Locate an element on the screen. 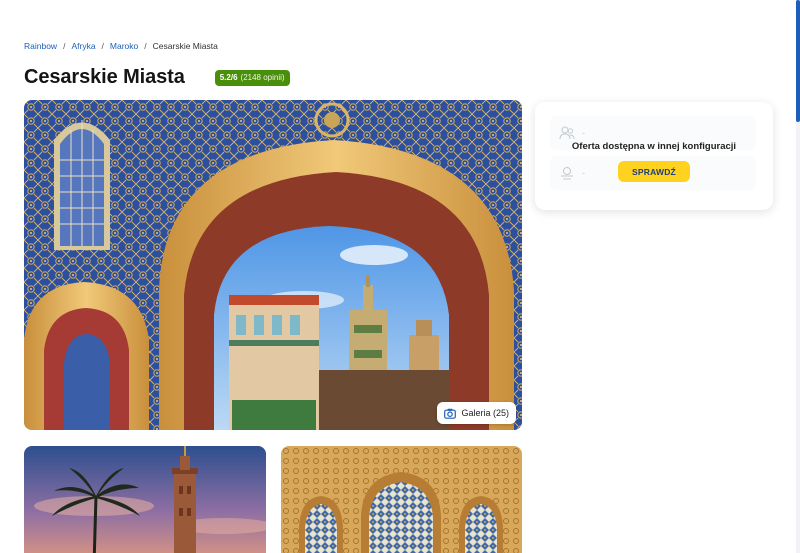 This screenshot has width=800, height=553. photo-thumbnail-palace-door is located at coordinates (401, 499).